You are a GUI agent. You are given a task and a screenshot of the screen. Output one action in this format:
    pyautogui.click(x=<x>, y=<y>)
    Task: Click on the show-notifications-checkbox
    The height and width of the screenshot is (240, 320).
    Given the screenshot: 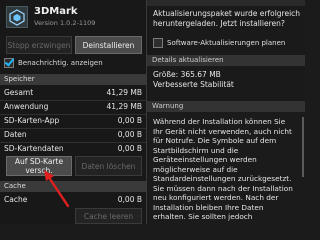 What is the action you would take?
    pyautogui.click(x=9, y=63)
    